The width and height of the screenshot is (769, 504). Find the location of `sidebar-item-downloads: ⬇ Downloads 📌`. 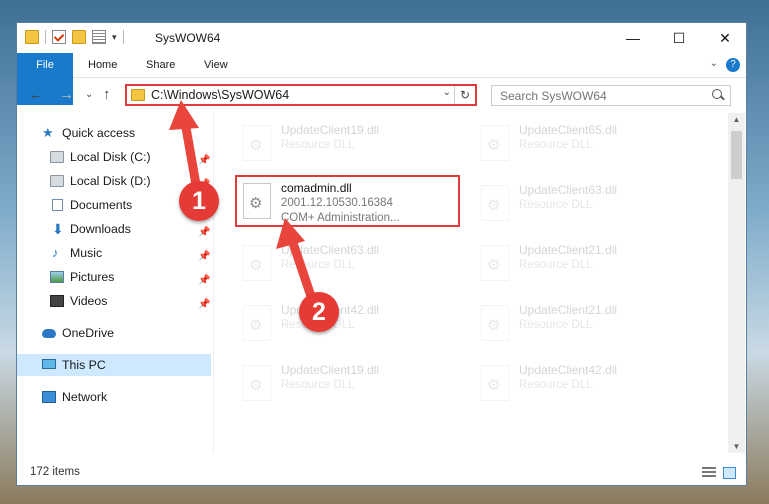

sidebar-item-downloads: ⬇ Downloads 📌 is located at coordinates (114, 229).